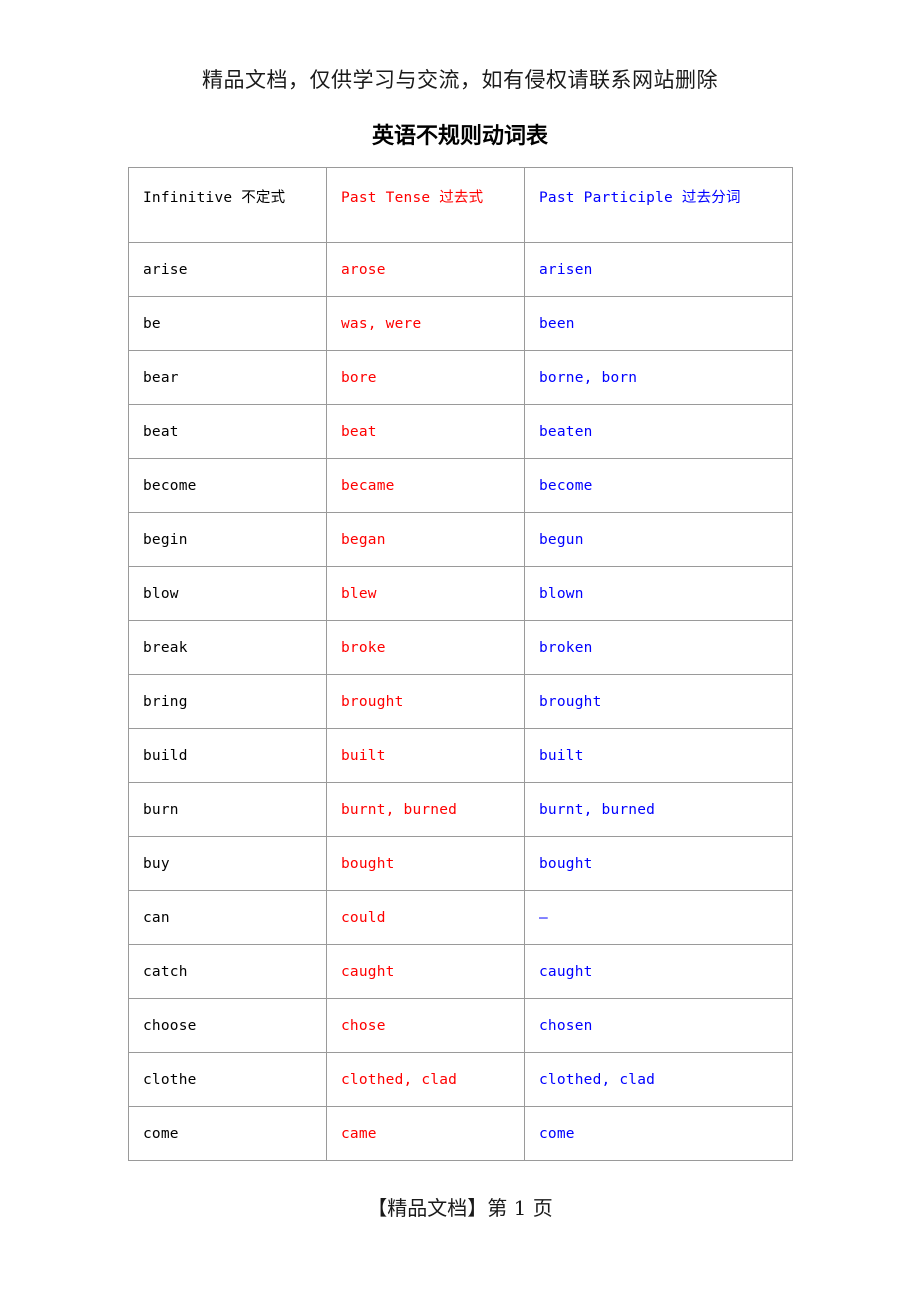 This screenshot has width=920, height=1302. Describe the element at coordinates (658, 1025) in the screenshot. I see `cell-past-participle: chosen` at that location.